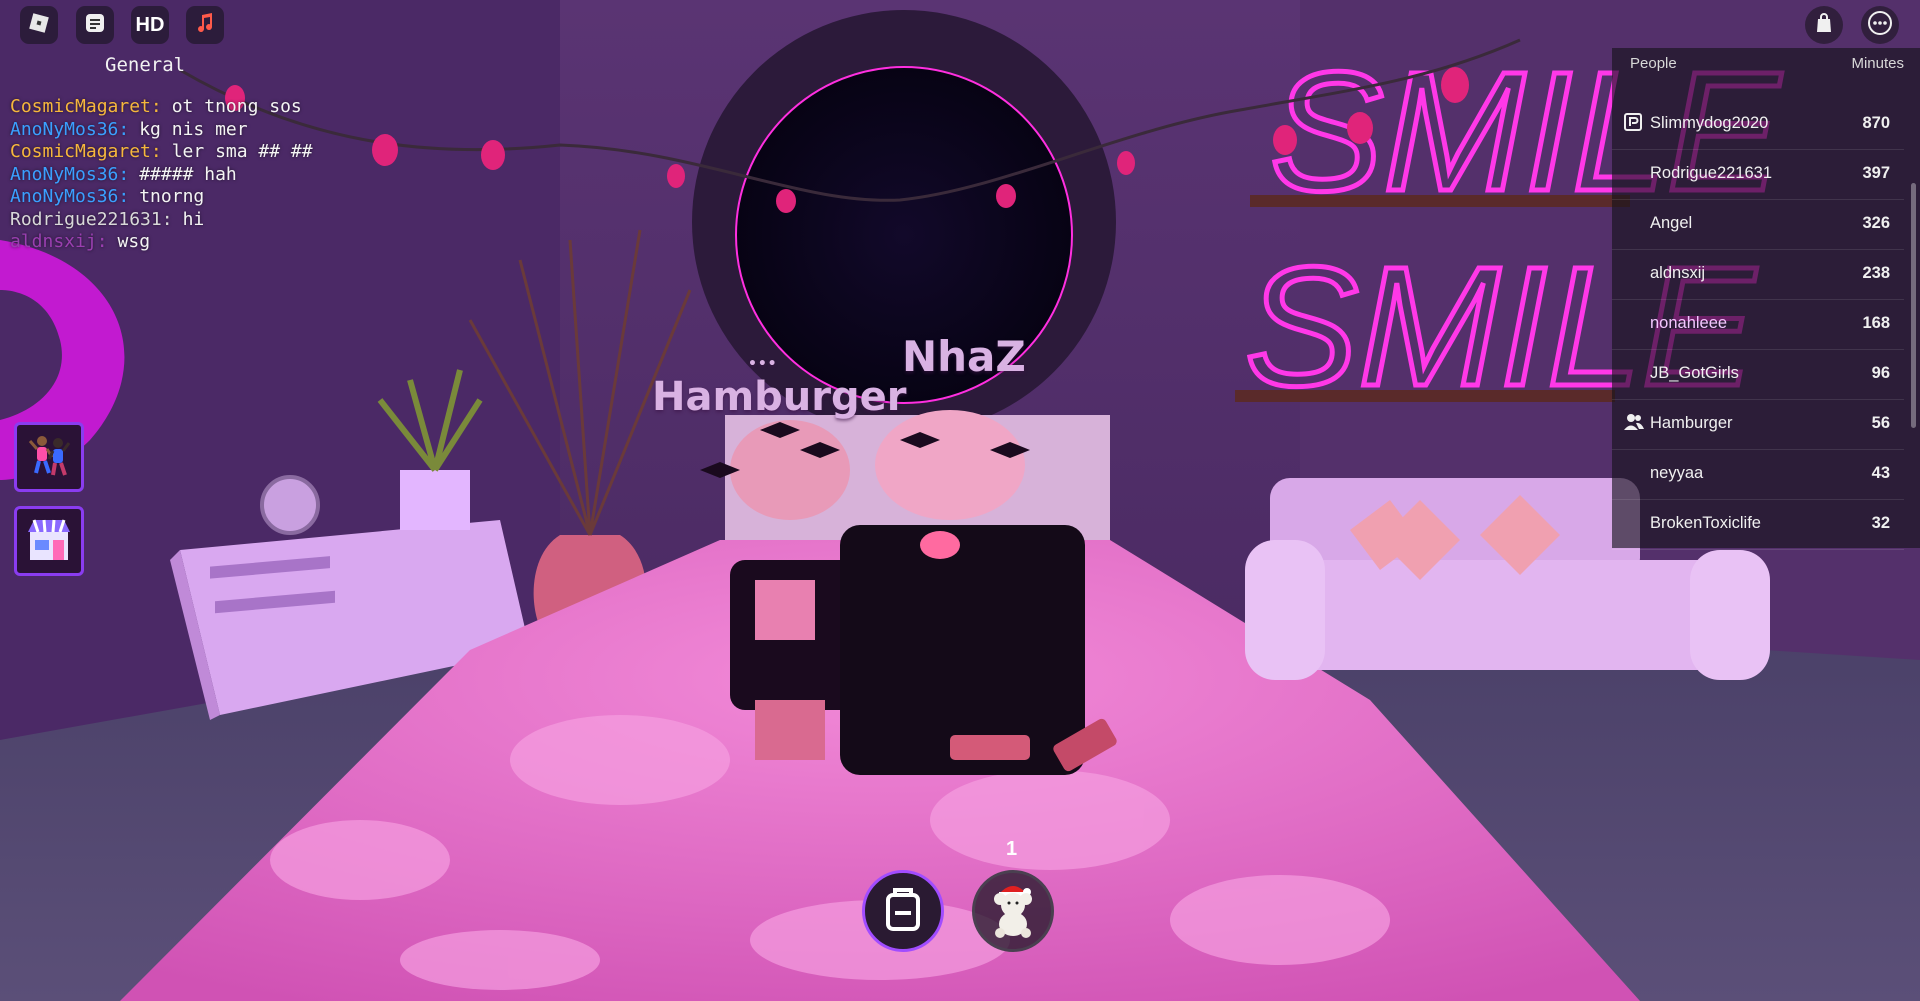 Image resolution: width=1920 pixels, height=1001 pixels. I want to click on chat-message: AnoNyMos36: tnorng, so click(190, 197).